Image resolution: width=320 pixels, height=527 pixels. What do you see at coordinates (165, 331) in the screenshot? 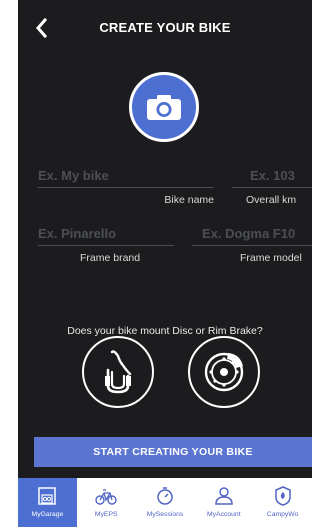
I see `brake-question: Does your bike mount Disc or Rim Brake?` at bounding box center [165, 331].